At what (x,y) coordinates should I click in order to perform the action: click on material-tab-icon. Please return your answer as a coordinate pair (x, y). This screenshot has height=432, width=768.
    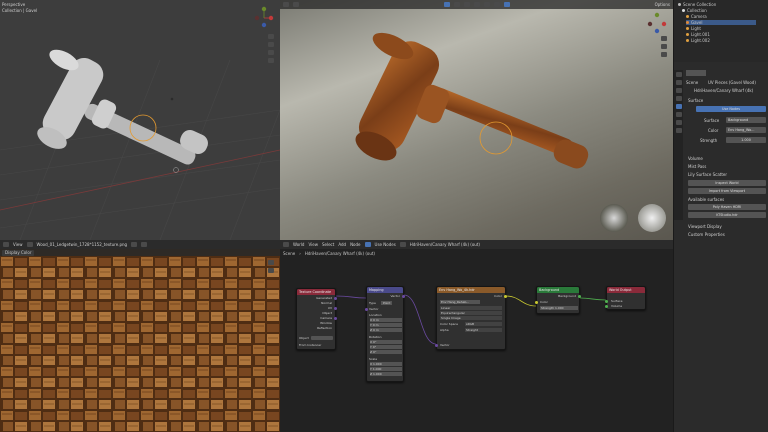
    Looking at the image, I should click on (678, 130).